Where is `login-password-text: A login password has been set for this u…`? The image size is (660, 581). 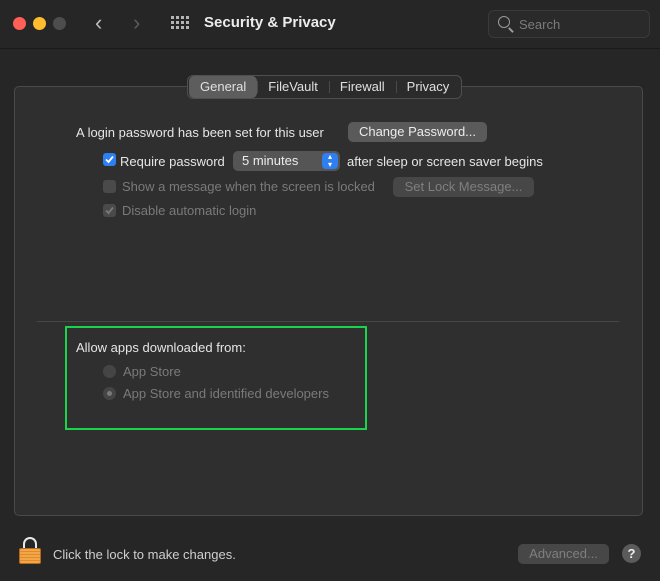 login-password-text: A login password has been set for this u… is located at coordinates (200, 132).